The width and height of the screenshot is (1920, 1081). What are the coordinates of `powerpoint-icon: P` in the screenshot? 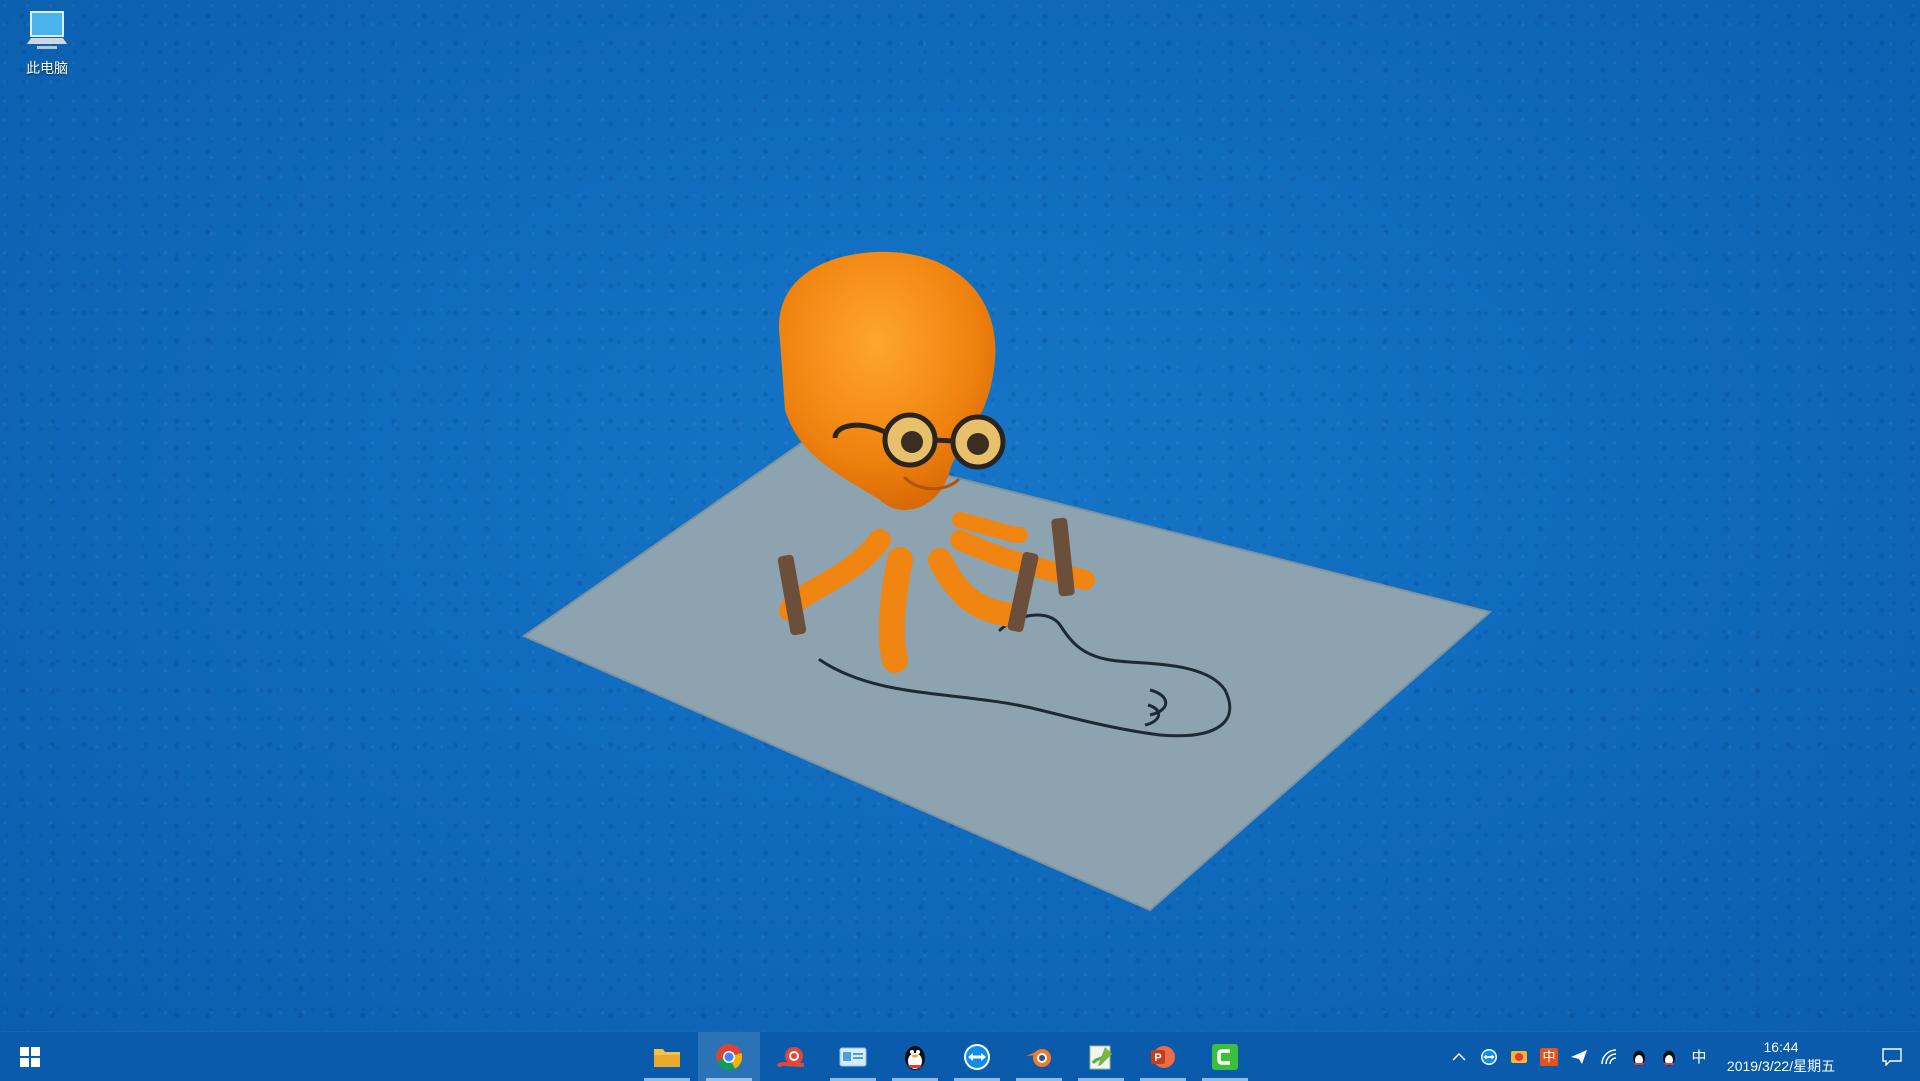 It's located at (1163, 1056).